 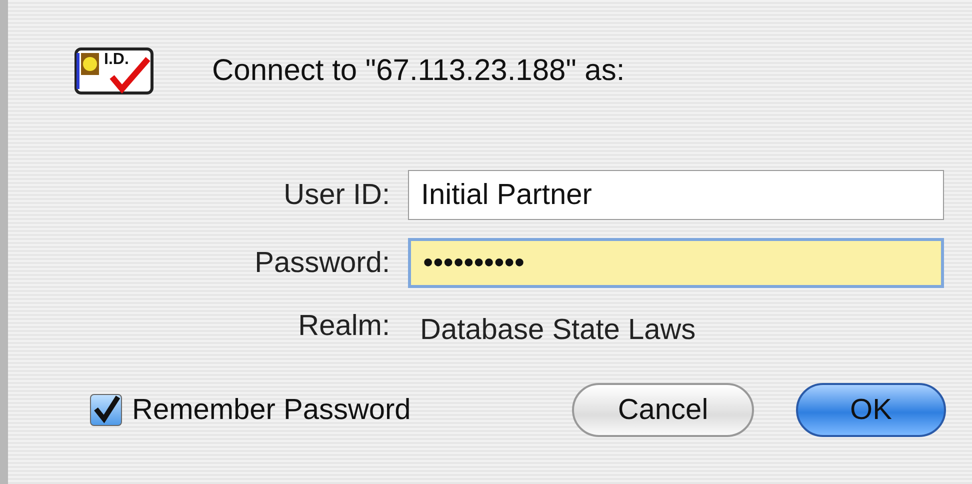 What do you see at coordinates (676, 263) in the screenshot?
I see `input-field: ••••••••••` at bounding box center [676, 263].